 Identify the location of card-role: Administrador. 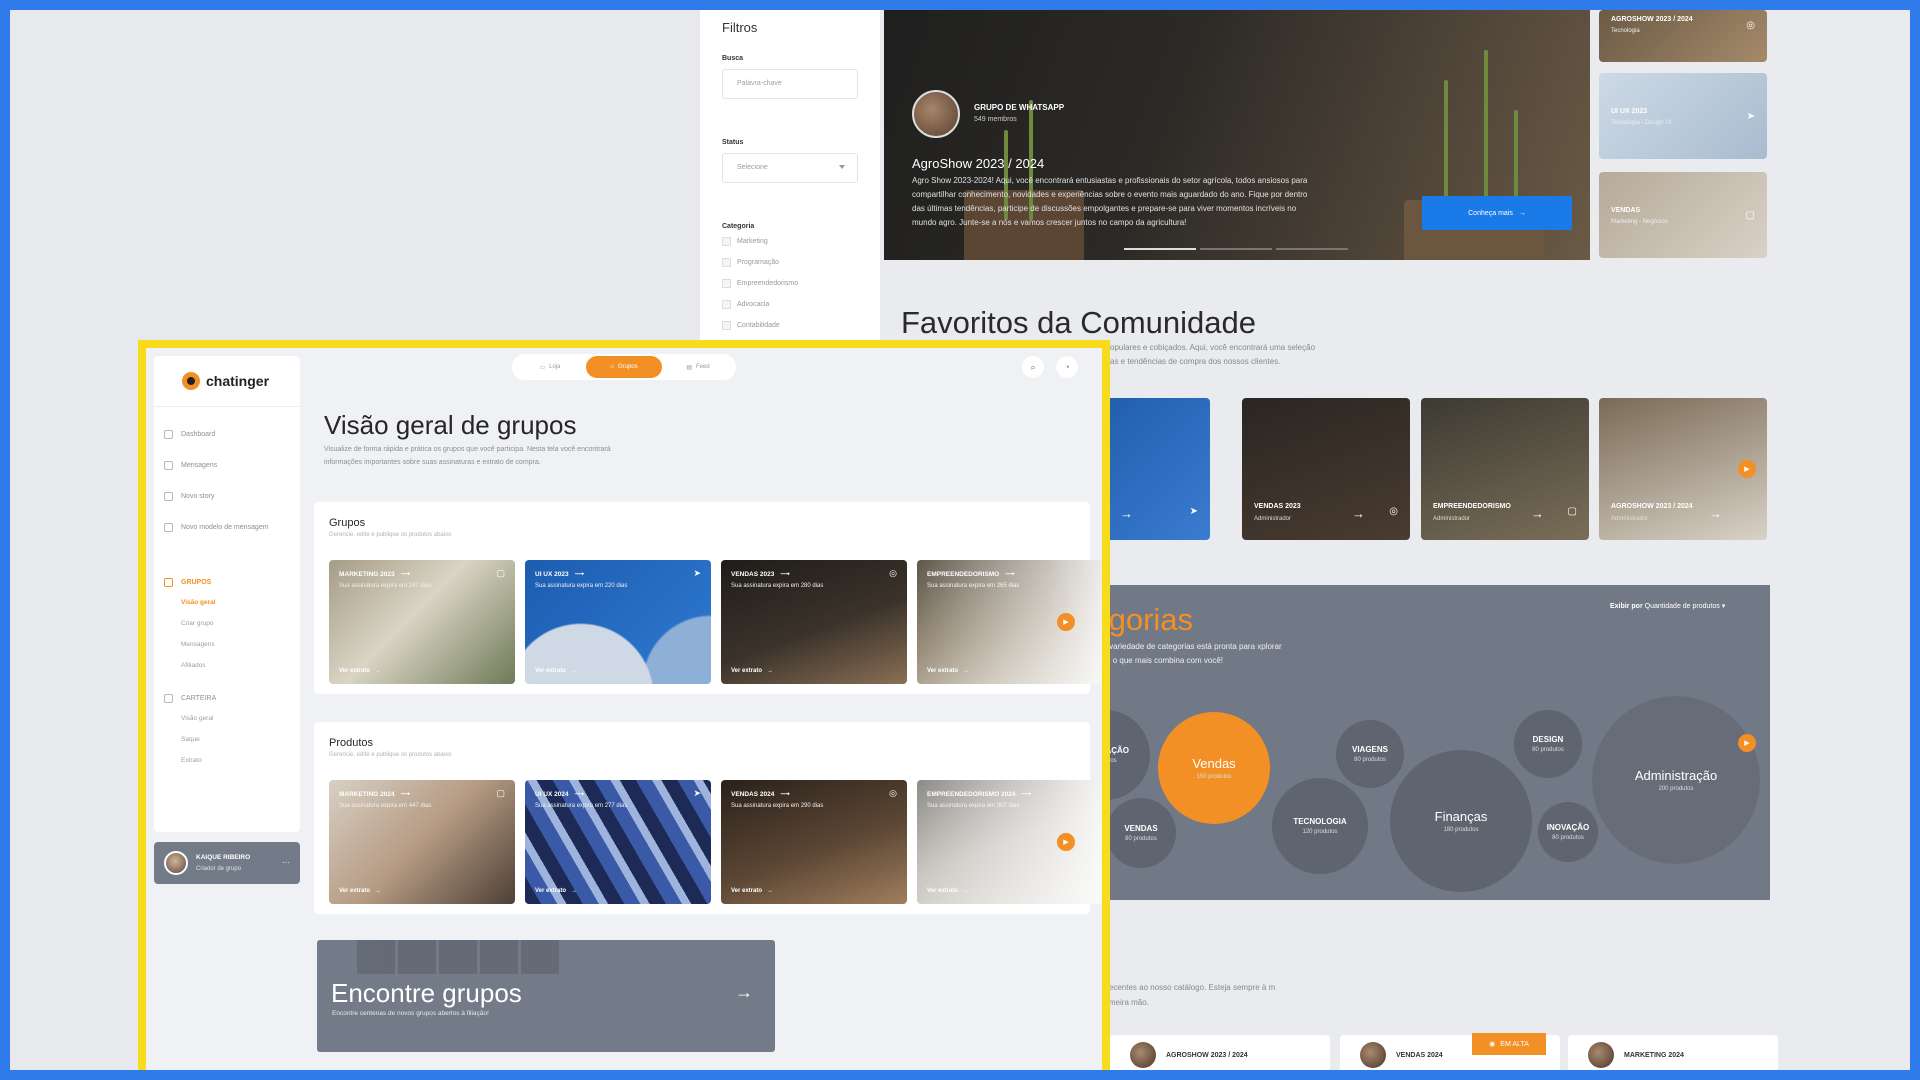
(1452, 519).